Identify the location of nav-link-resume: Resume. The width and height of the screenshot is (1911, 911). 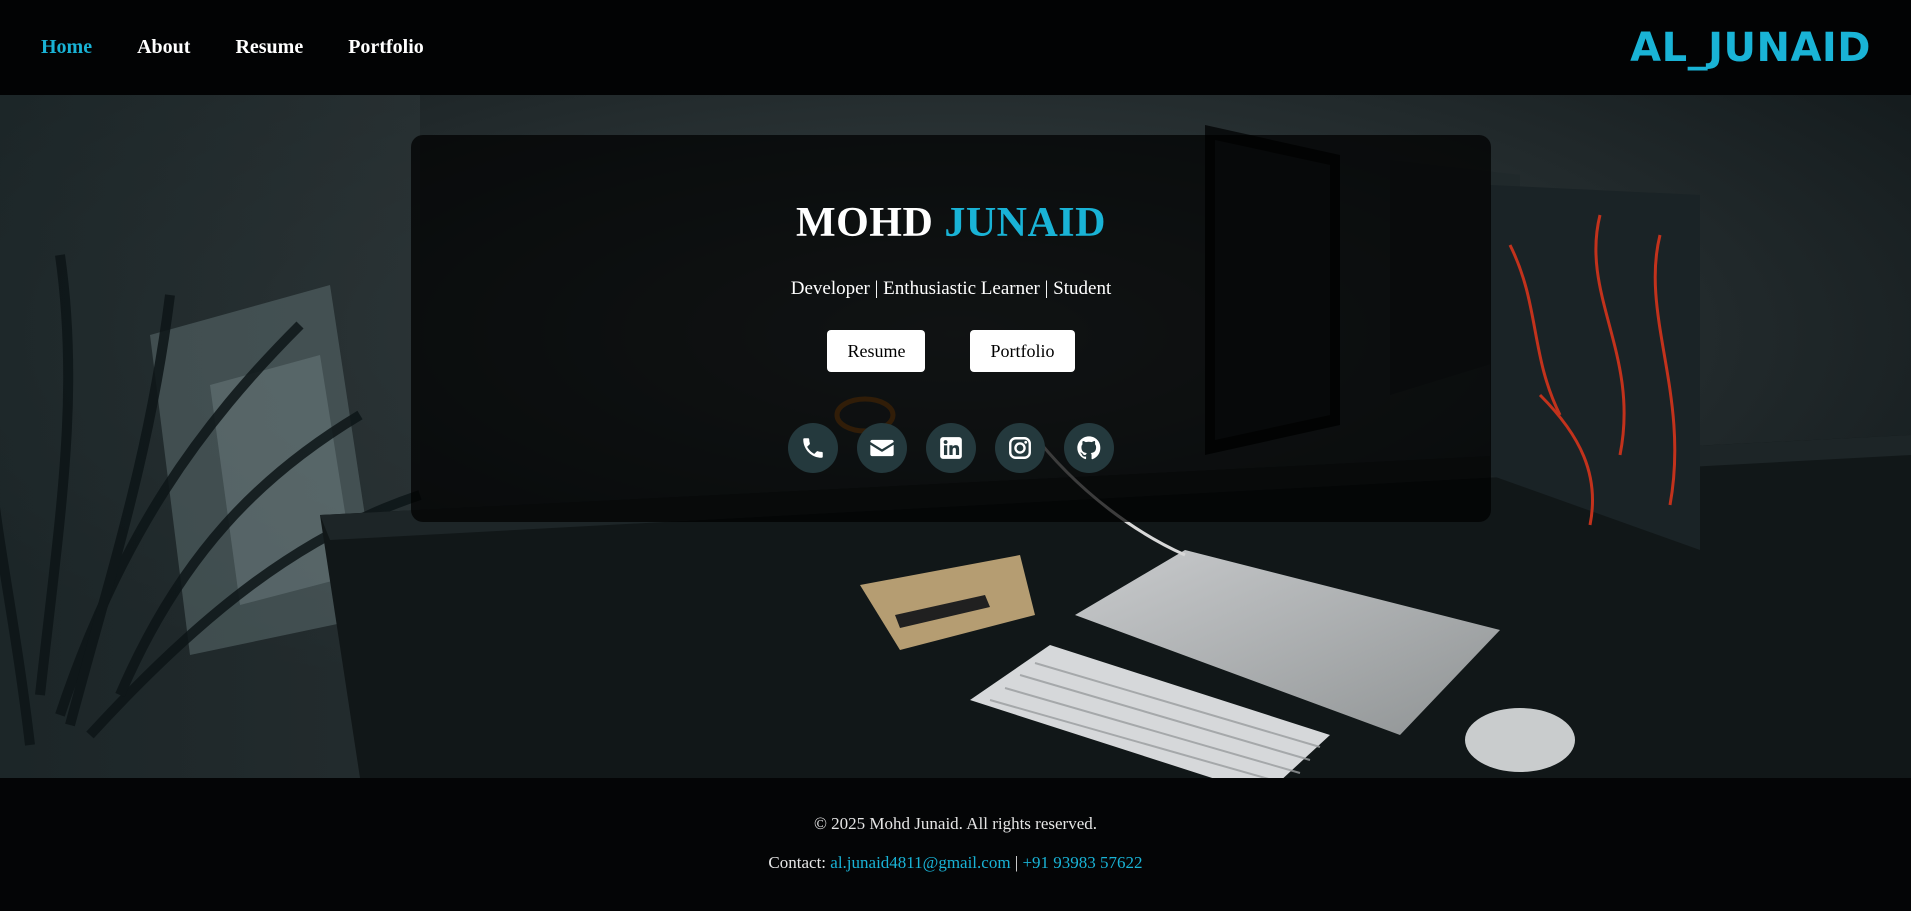
(269, 47).